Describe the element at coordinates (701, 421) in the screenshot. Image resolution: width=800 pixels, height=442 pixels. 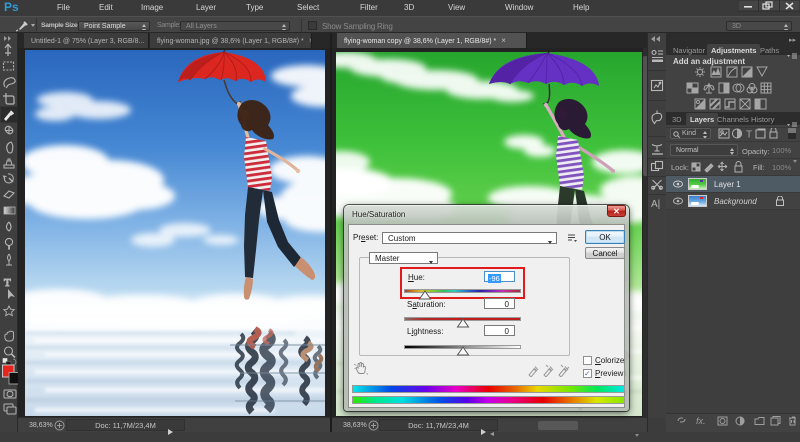
I see `svg-text: fx.` at that location.